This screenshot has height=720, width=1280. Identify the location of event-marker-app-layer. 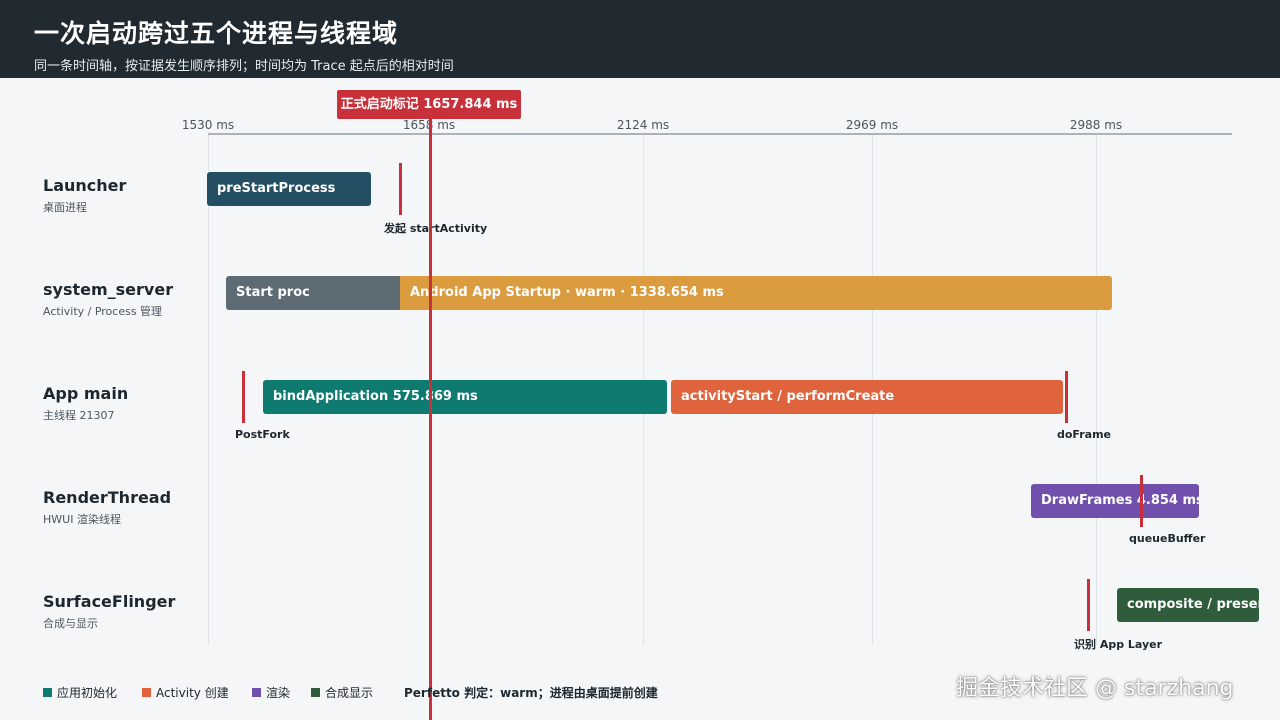
(1088, 605).